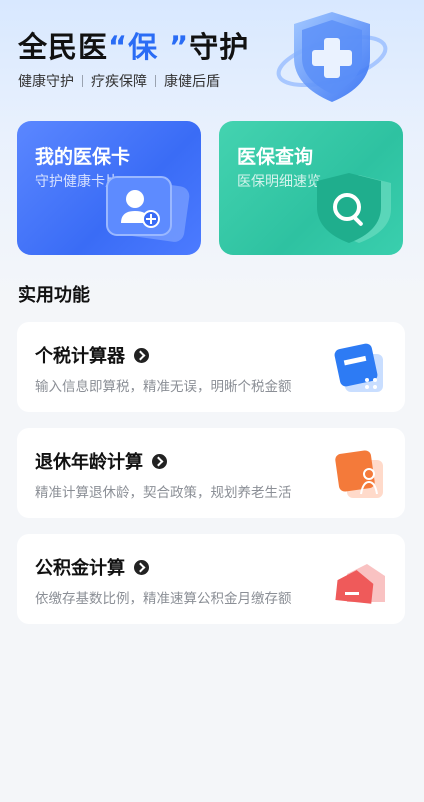 Image resolution: width=424 pixels, height=802 pixels. What do you see at coordinates (163, 599) in the screenshot?
I see `item-description: 依缴存基数比例，精准速算公积金月缴存额` at bounding box center [163, 599].